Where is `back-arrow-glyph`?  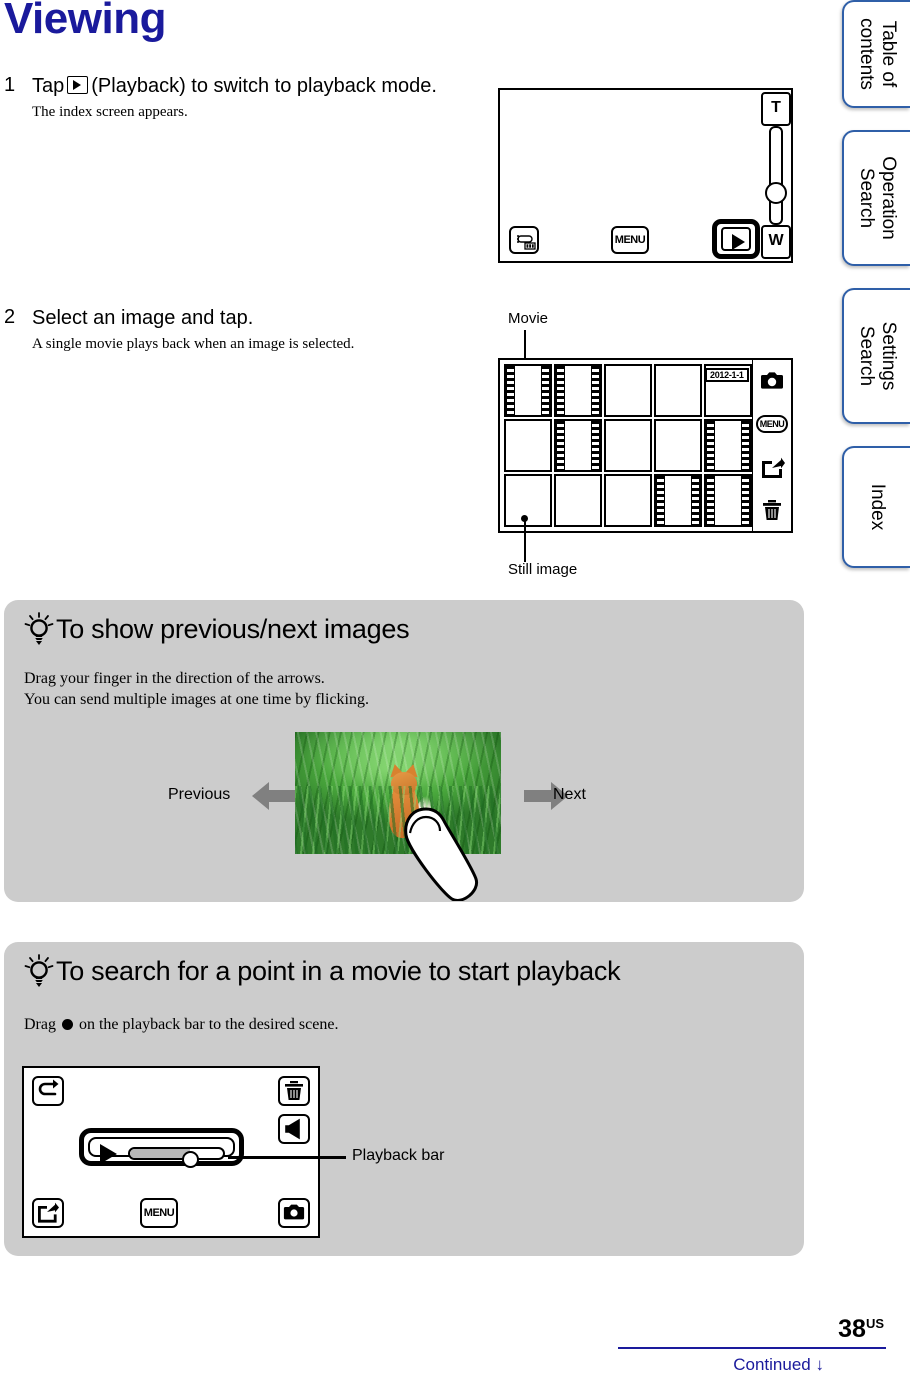 back-arrow-glyph is located at coordinates (48, 1087).